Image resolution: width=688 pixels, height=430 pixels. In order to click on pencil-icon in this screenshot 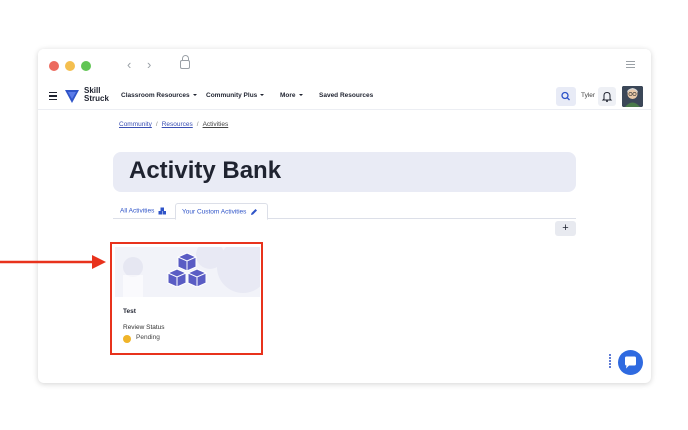, I will do `click(254, 212)`.